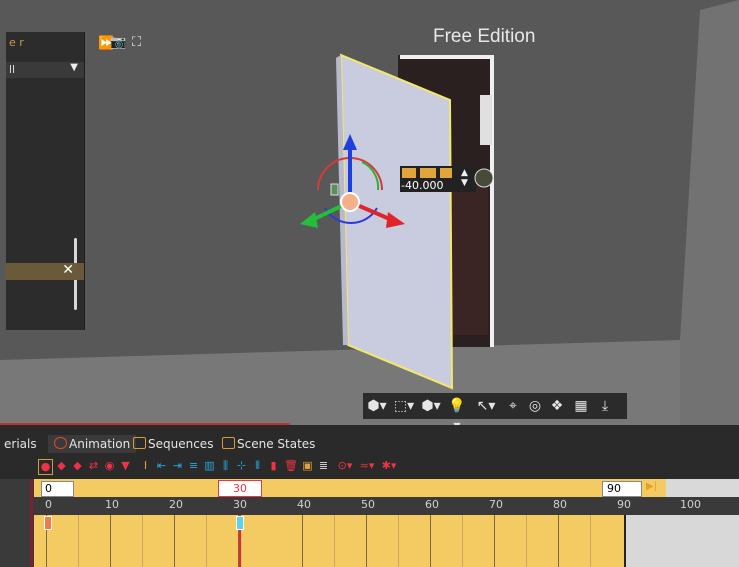  What do you see at coordinates (404, 406) in the screenshot?
I see `view-frame-icon: ⬚▾` at bounding box center [404, 406].